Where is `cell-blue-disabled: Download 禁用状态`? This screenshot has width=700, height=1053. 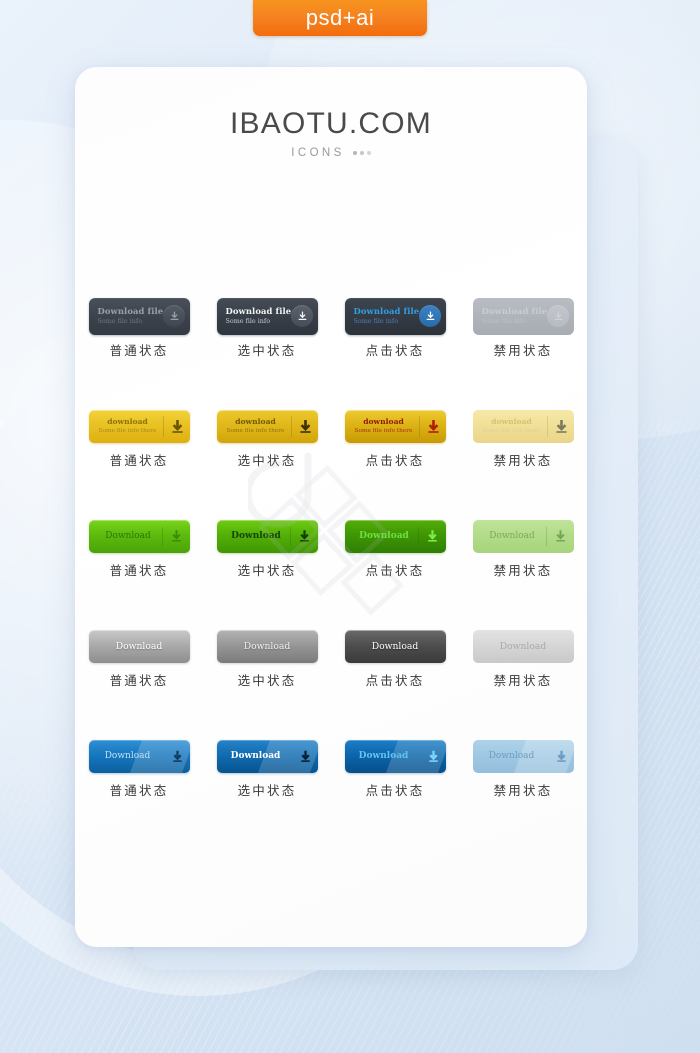
cell-blue-disabled: Download 禁用状态 is located at coordinates (523, 785).